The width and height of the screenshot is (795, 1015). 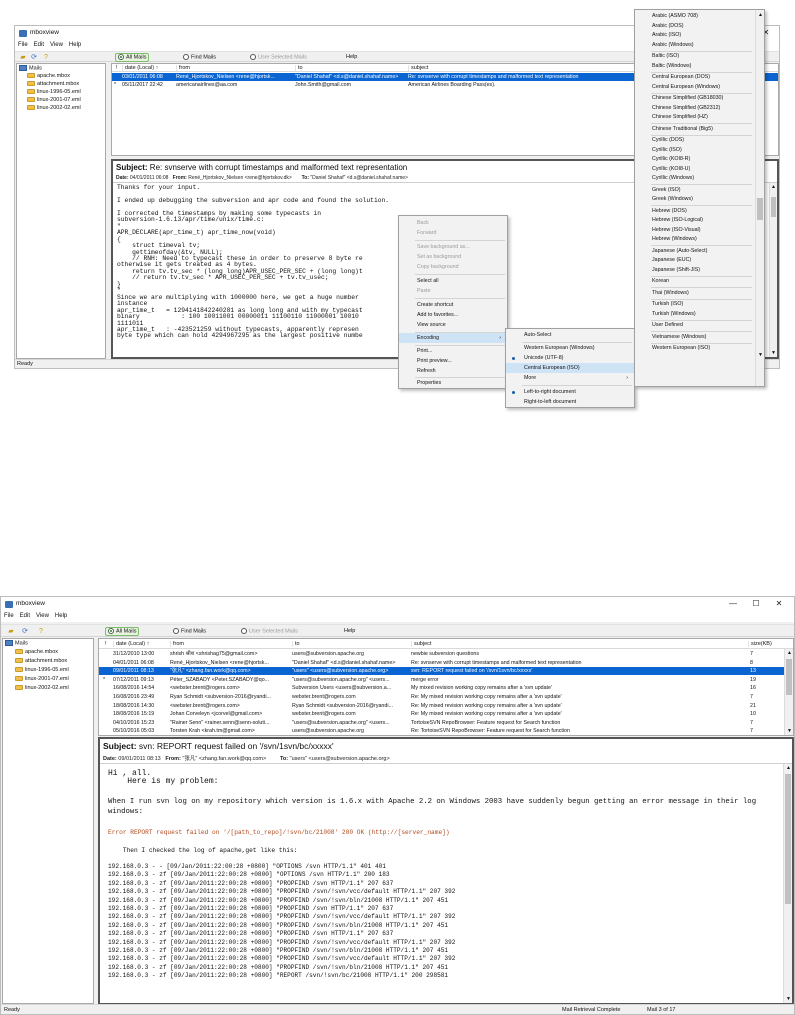 What do you see at coordinates (694, 88) in the screenshot?
I see `encoding-option: Central European (Windows)` at bounding box center [694, 88].